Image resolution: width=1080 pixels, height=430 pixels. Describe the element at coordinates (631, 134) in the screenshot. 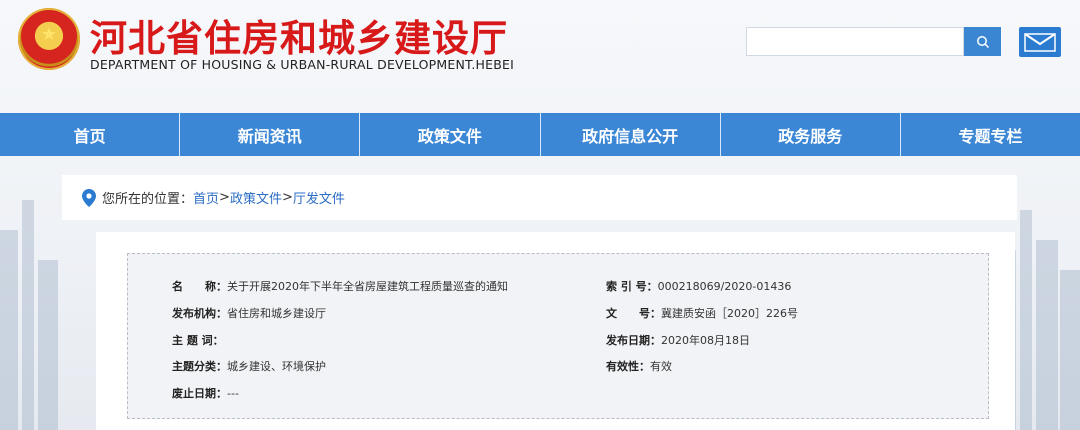

I see `nav-item-gov-info: 政府信息公开` at that location.